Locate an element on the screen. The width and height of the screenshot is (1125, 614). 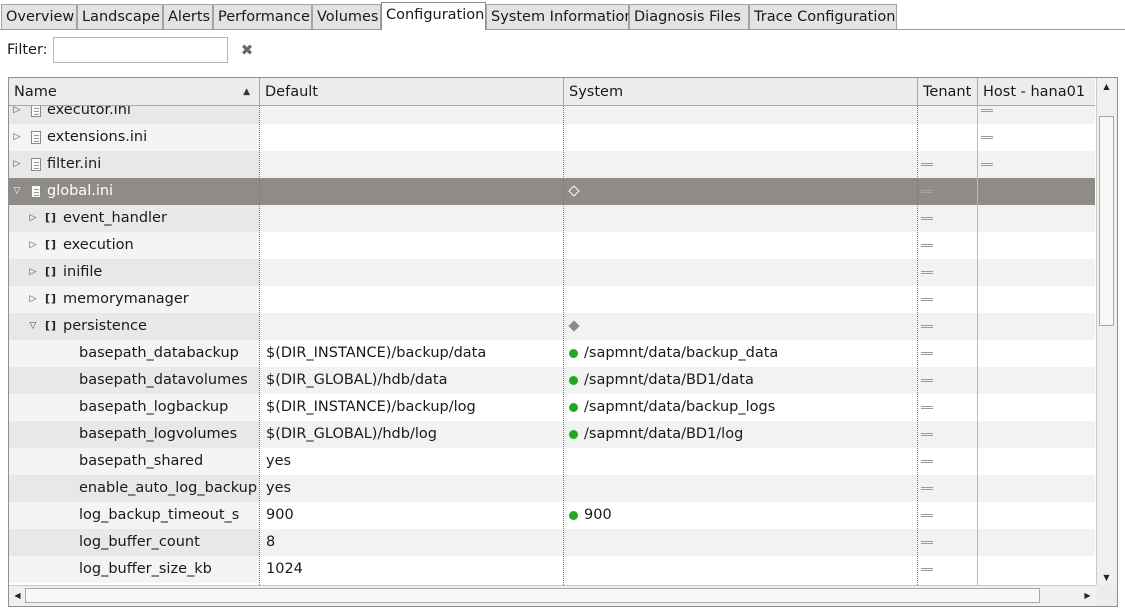
column-header-system: System is located at coordinates (741, 92).